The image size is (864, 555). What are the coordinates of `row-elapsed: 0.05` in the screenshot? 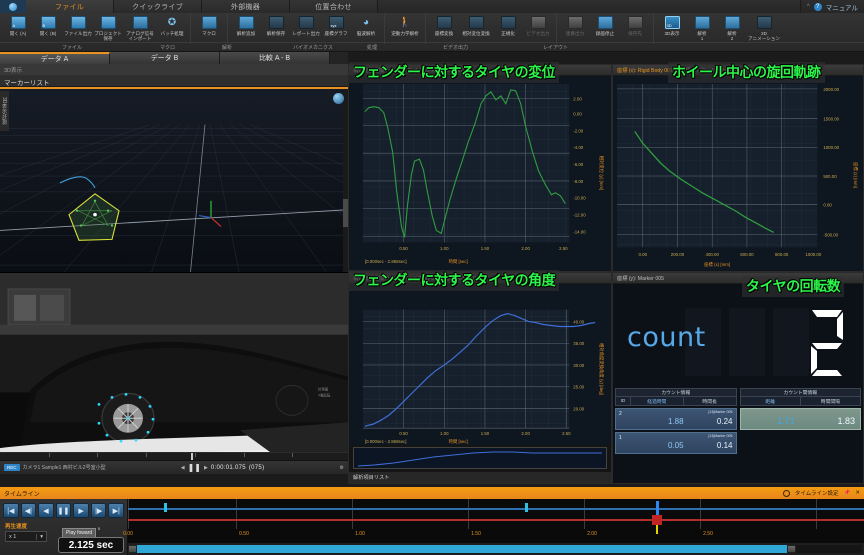 It's located at (675, 445).